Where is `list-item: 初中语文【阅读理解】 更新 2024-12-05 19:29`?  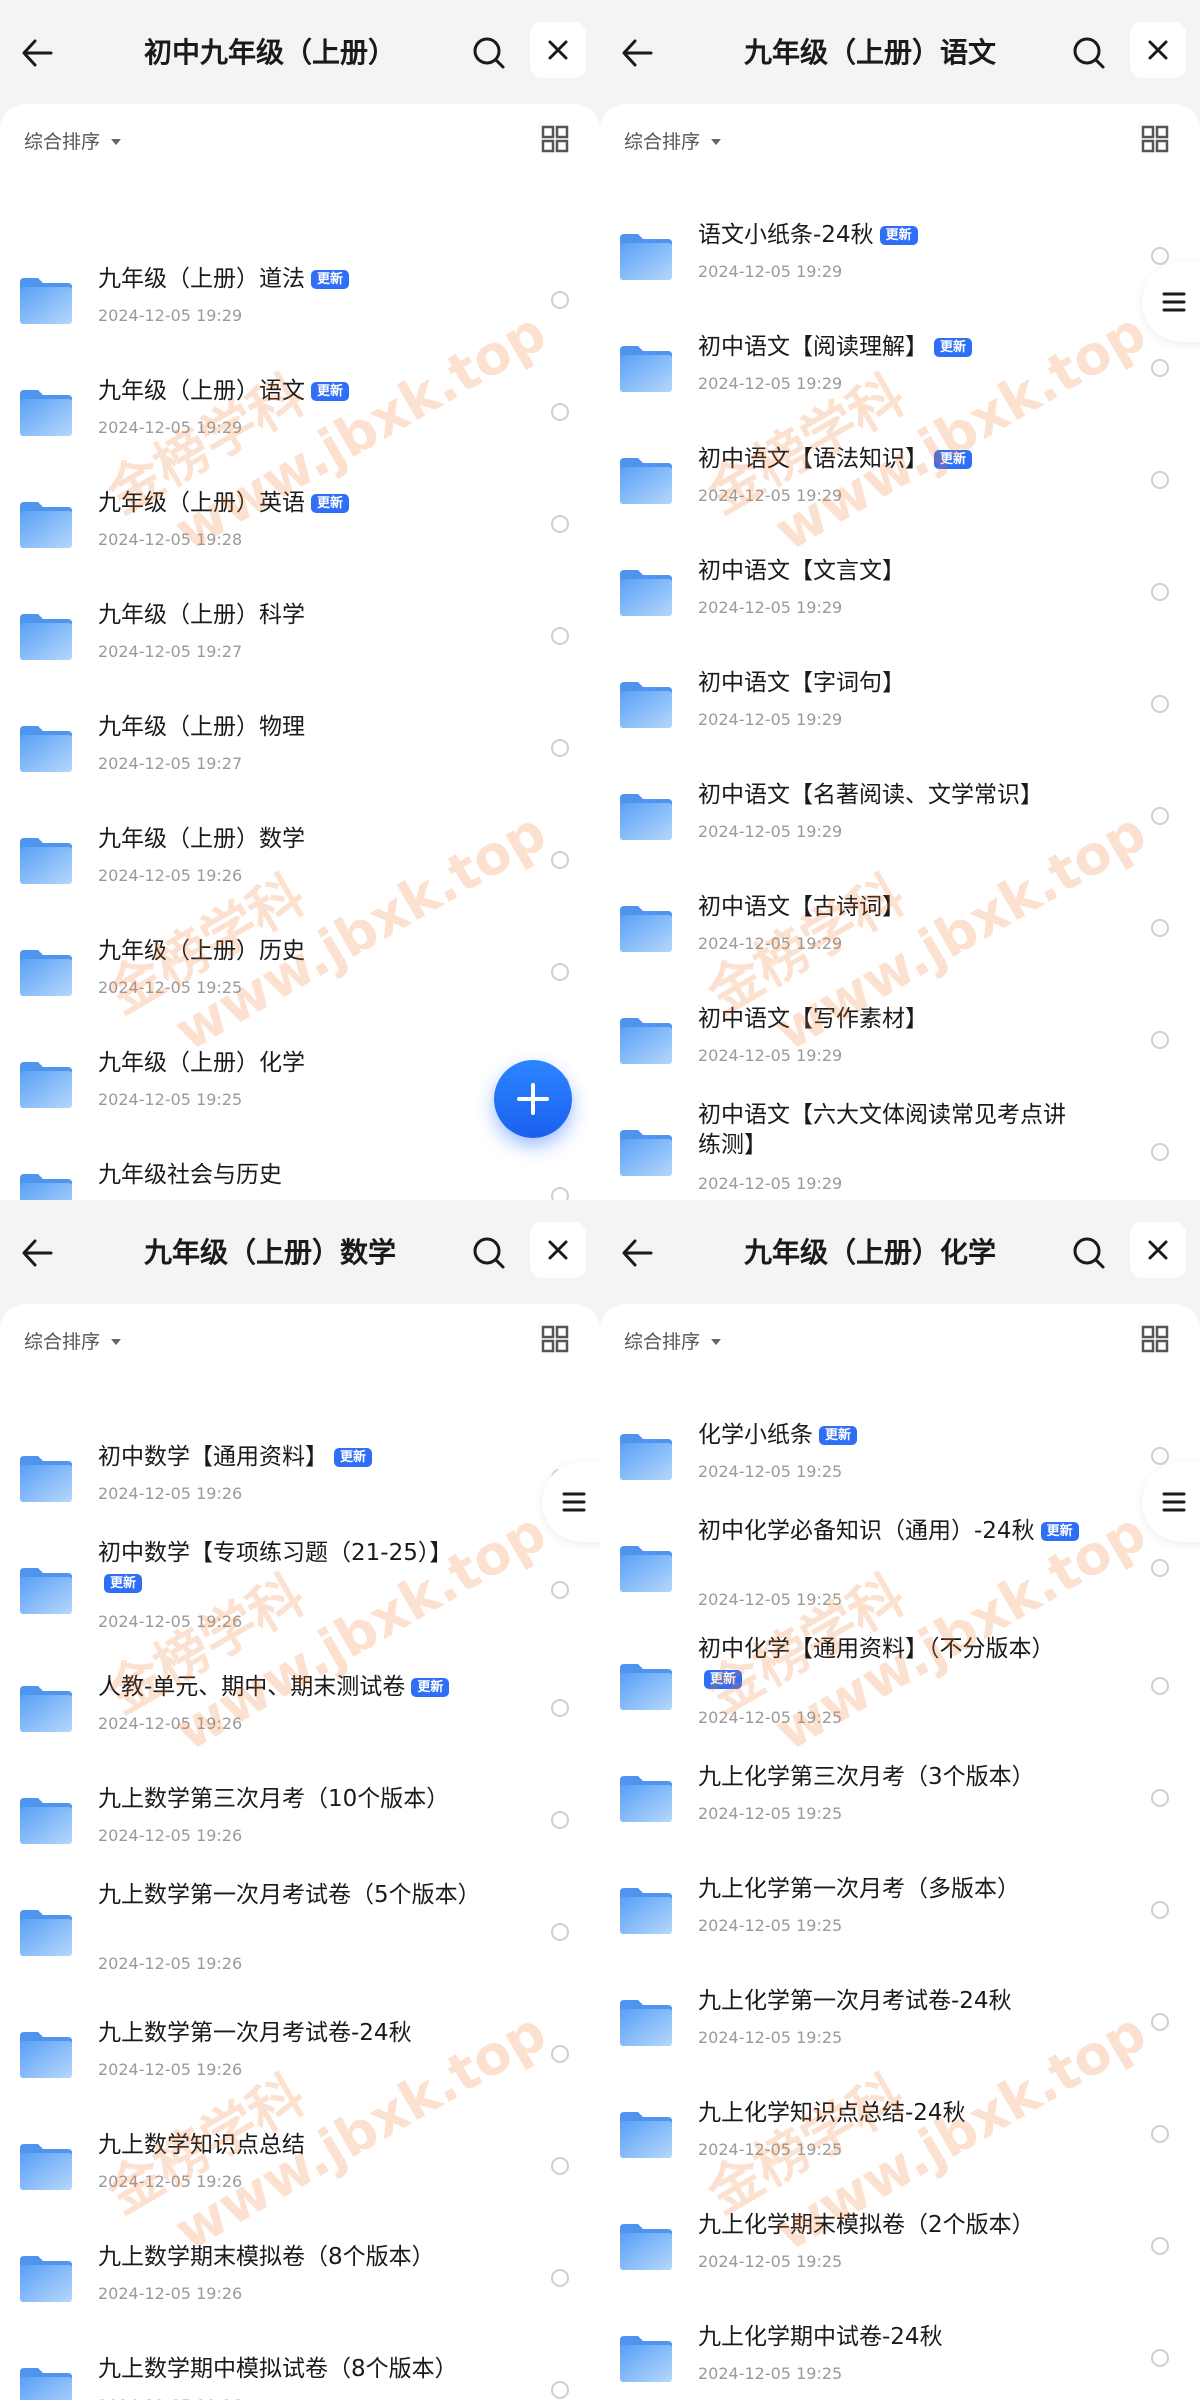 list-item: 初中语文【阅读理解】 更新 2024-12-05 19:29 is located at coordinates (900, 368).